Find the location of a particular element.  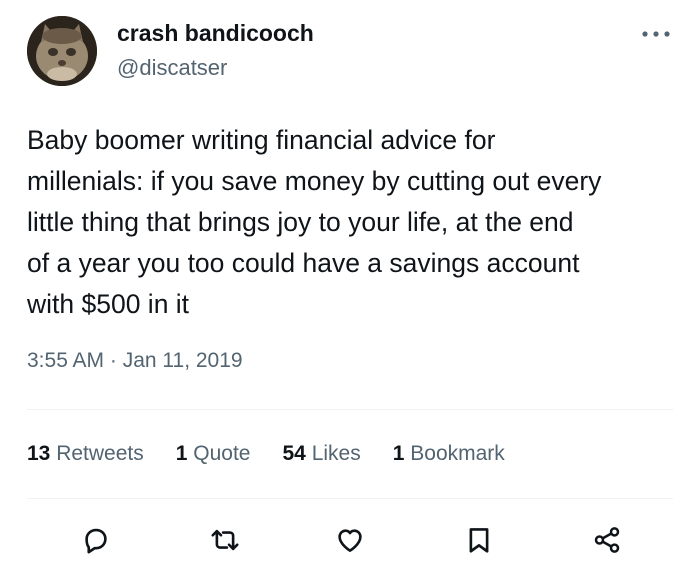

bookmarks-count: 1 is located at coordinates (398, 453).